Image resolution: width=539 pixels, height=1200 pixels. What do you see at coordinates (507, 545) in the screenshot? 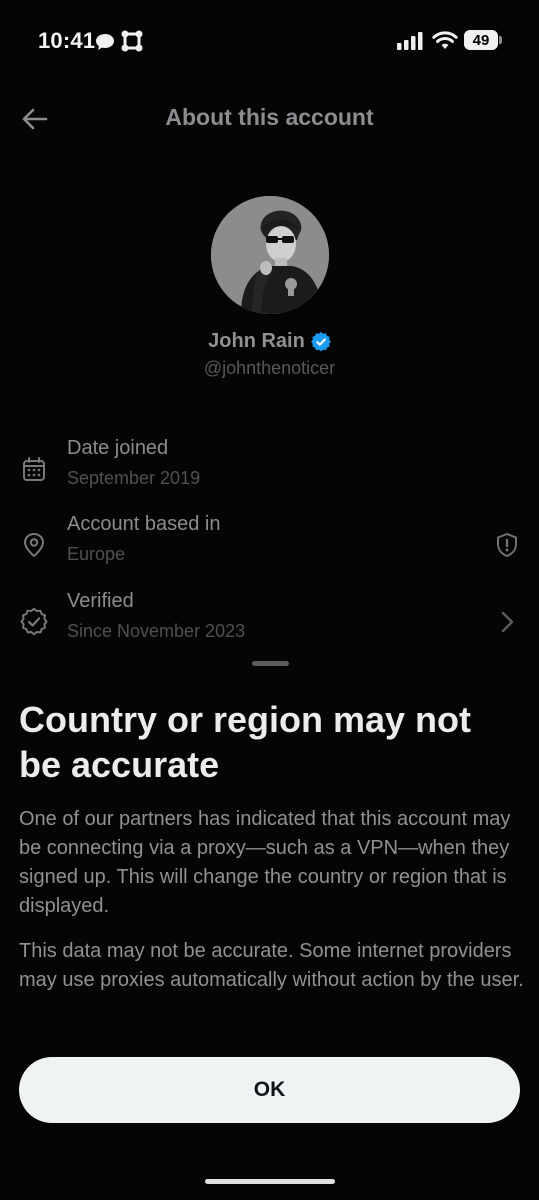
I see `shield-alert-icon` at bounding box center [507, 545].